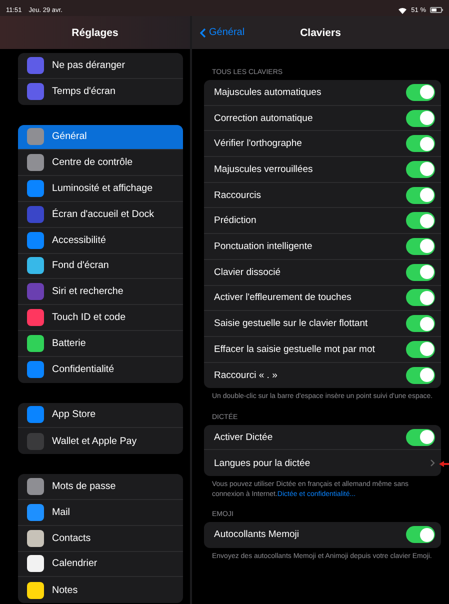 This screenshot has width=449, height=604. Describe the element at coordinates (291, 324) in the screenshot. I see `setting-label: Saisie gestuelle sur le clavier flottant` at that location.